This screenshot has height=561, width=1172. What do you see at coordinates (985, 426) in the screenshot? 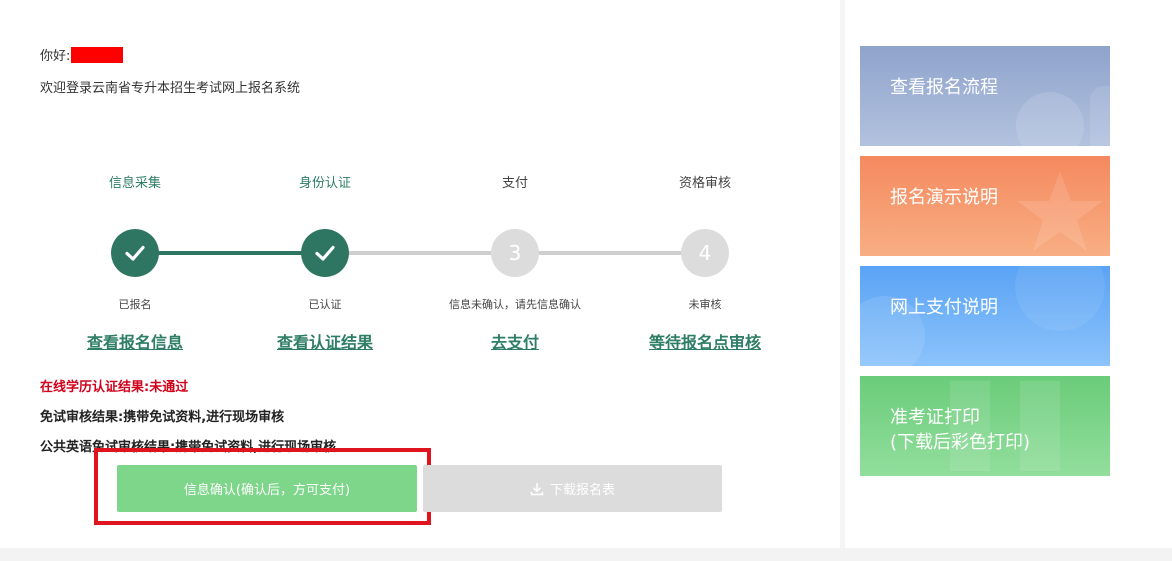
I see `admission-ticket-card: 准考证打印 (下载后彩色打印)` at bounding box center [985, 426].